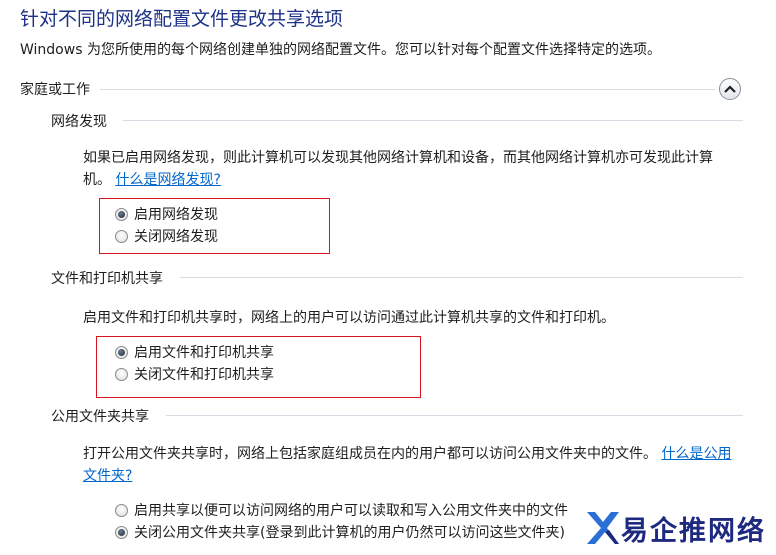 Image resolution: width=776 pixels, height=555 pixels. What do you see at coordinates (176, 237) in the screenshot?
I see `radio-label: 关闭网络发现` at bounding box center [176, 237].